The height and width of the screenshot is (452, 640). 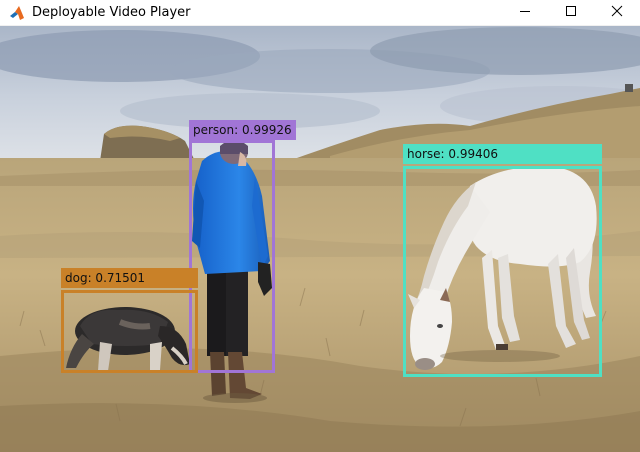 I want to click on window-controls, so click(x=571, y=12).